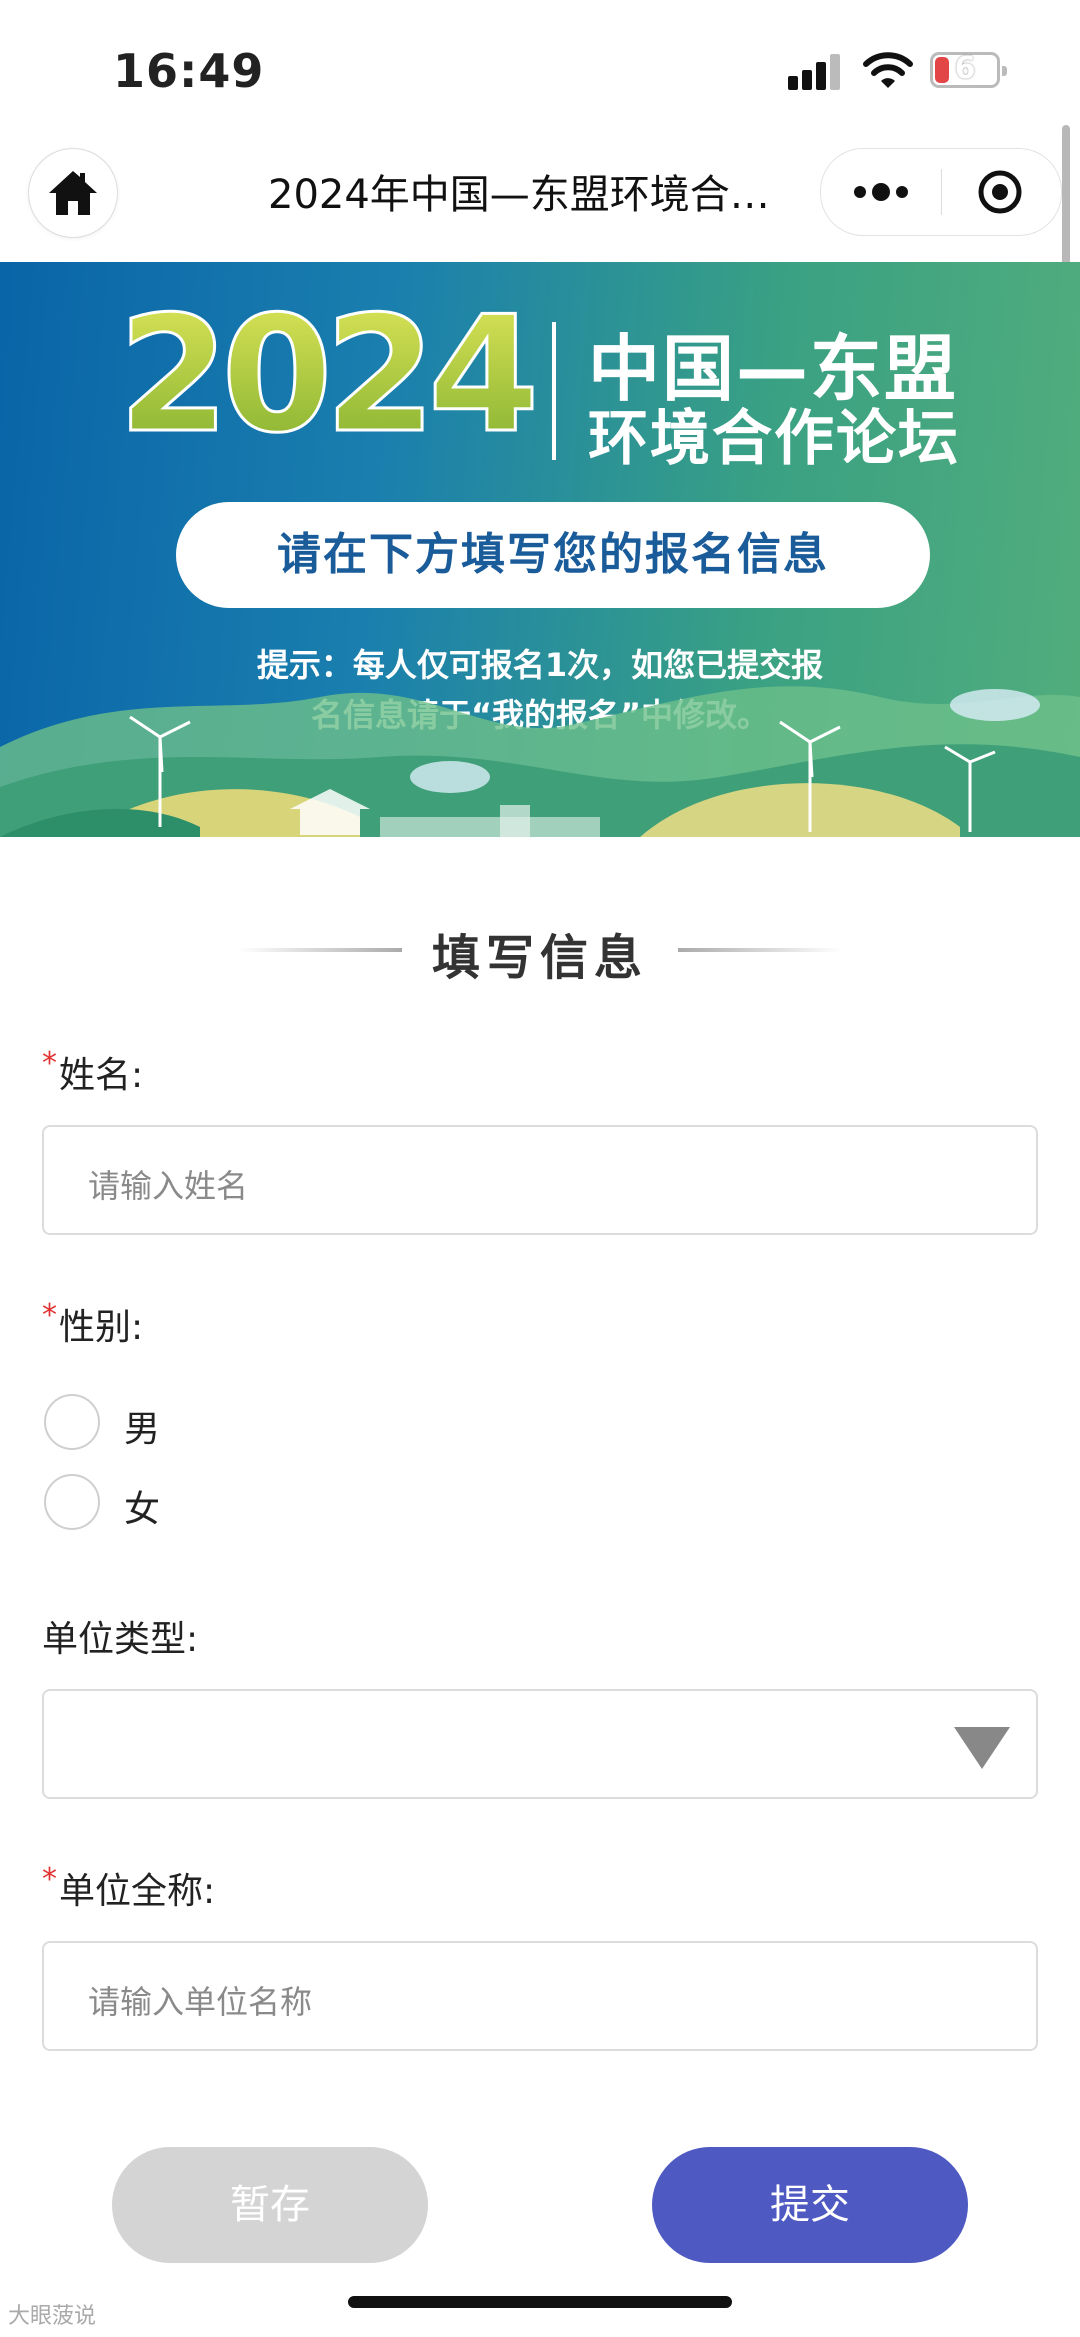 Image resolution: width=1080 pixels, height=2337 pixels. What do you see at coordinates (539, 958) in the screenshot?
I see `section-title: 填写信息` at bounding box center [539, 958].